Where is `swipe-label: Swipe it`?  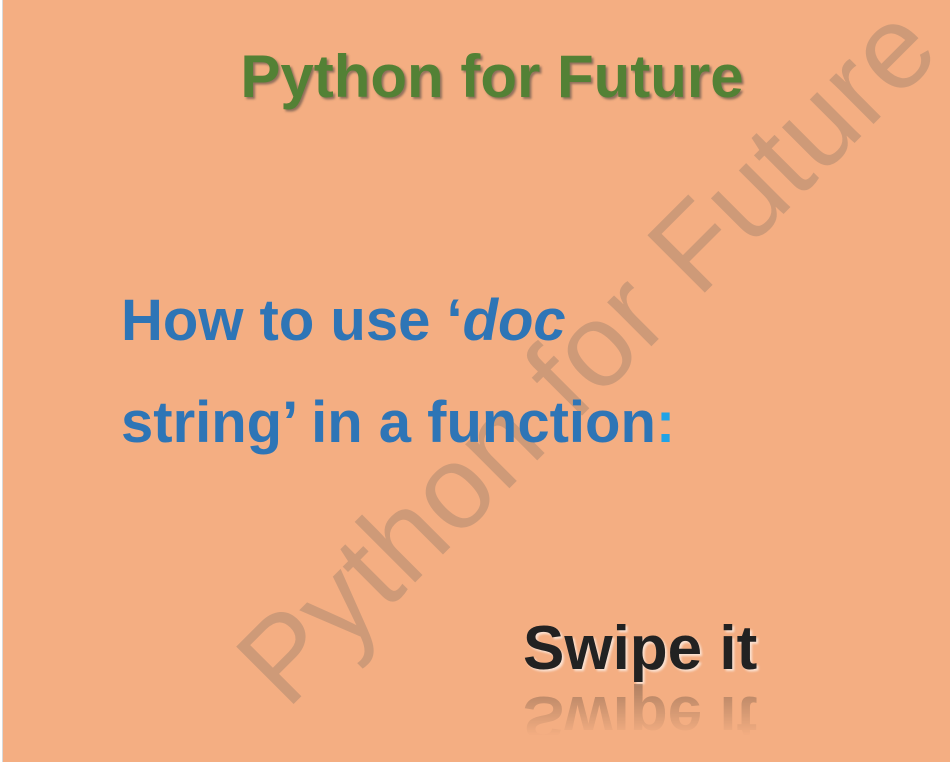 swipe-label: Swipe it is located at coordinates (640, 649).